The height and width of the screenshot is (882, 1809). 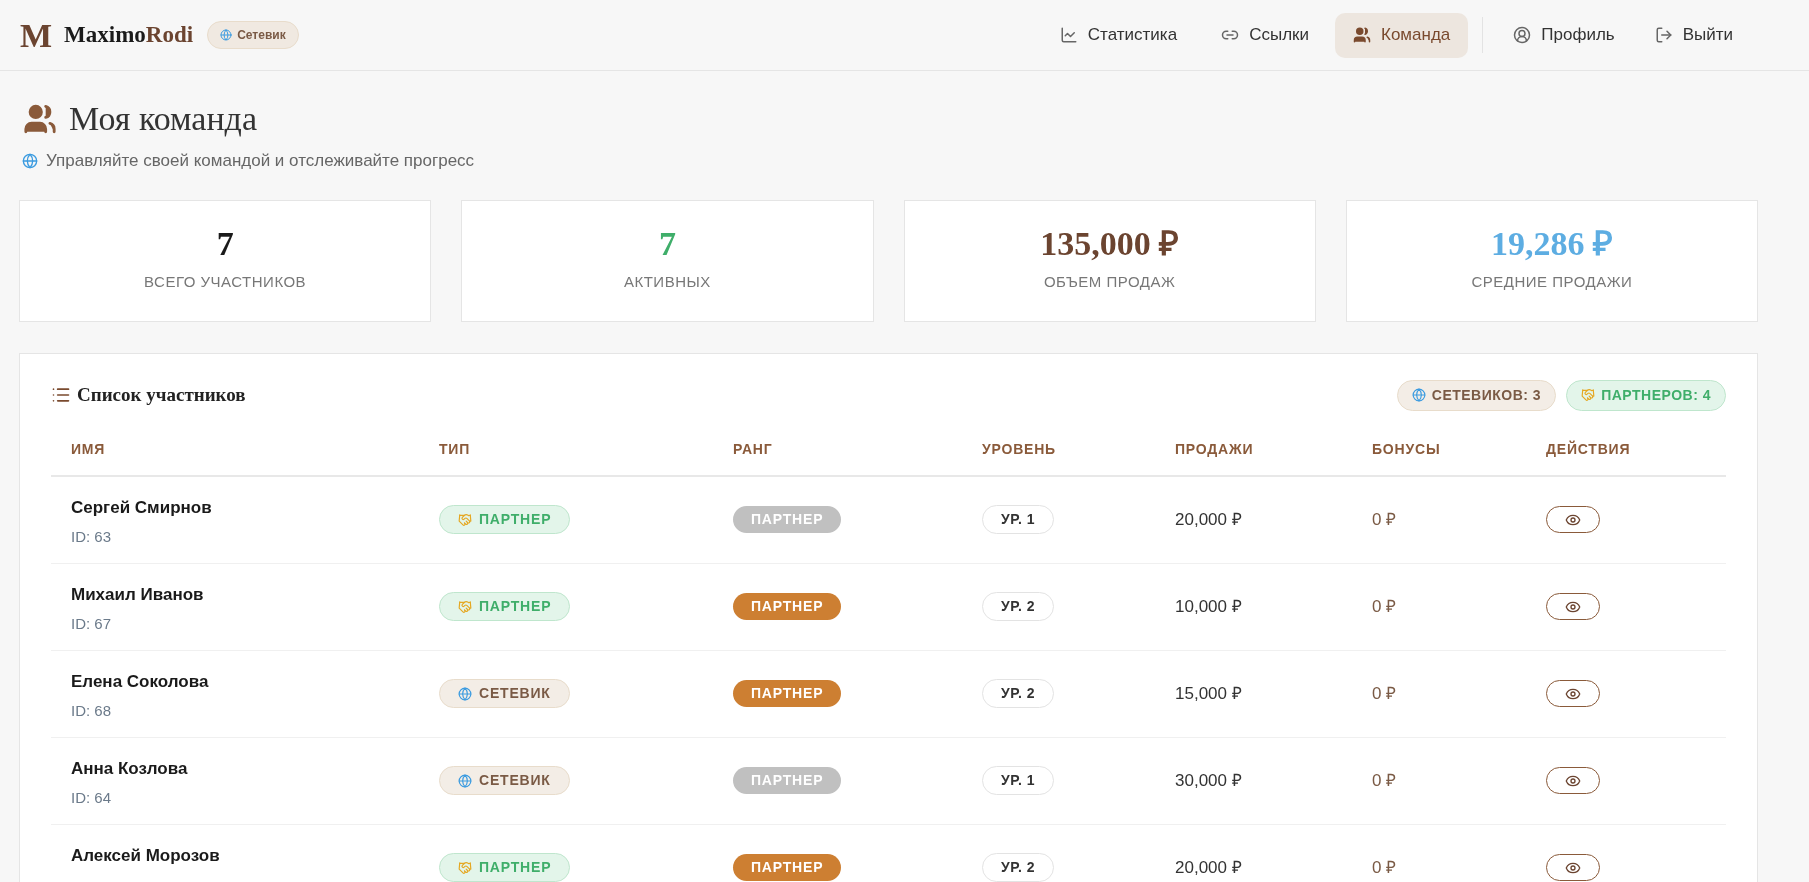 I want to click on column-header: ТИП, so click(x=455, y=449).